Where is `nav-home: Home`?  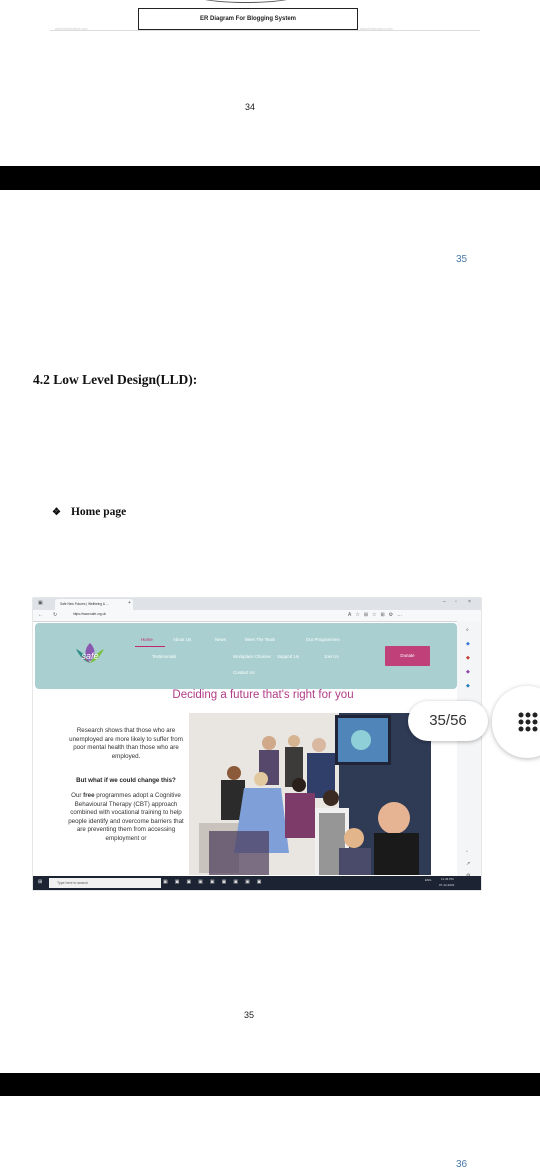
nav-home: Home is located at coordinates (147, 639).